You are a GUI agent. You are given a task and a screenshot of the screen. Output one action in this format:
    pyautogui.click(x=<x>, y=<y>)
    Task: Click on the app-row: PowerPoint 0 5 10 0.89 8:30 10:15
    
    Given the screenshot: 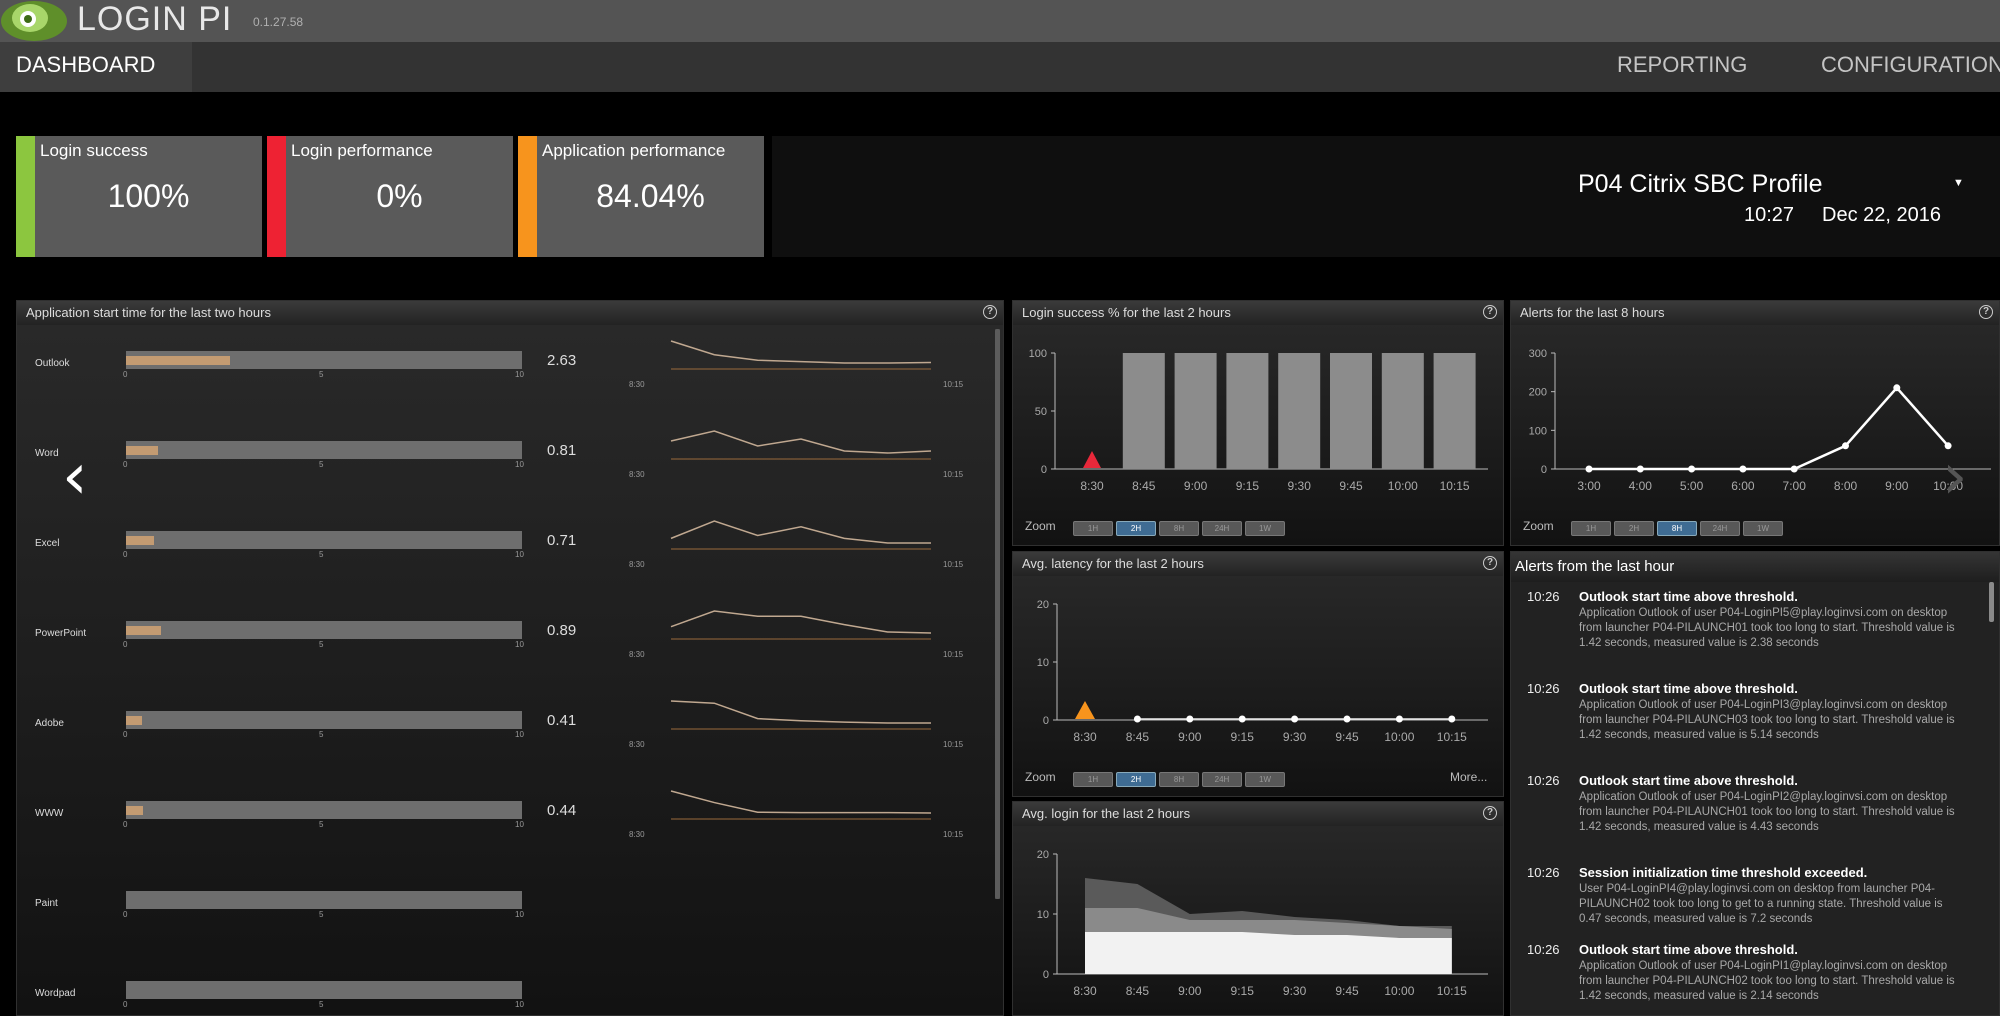 What is the action you would take?
    pyautogui.click(x=510, y=640)
    